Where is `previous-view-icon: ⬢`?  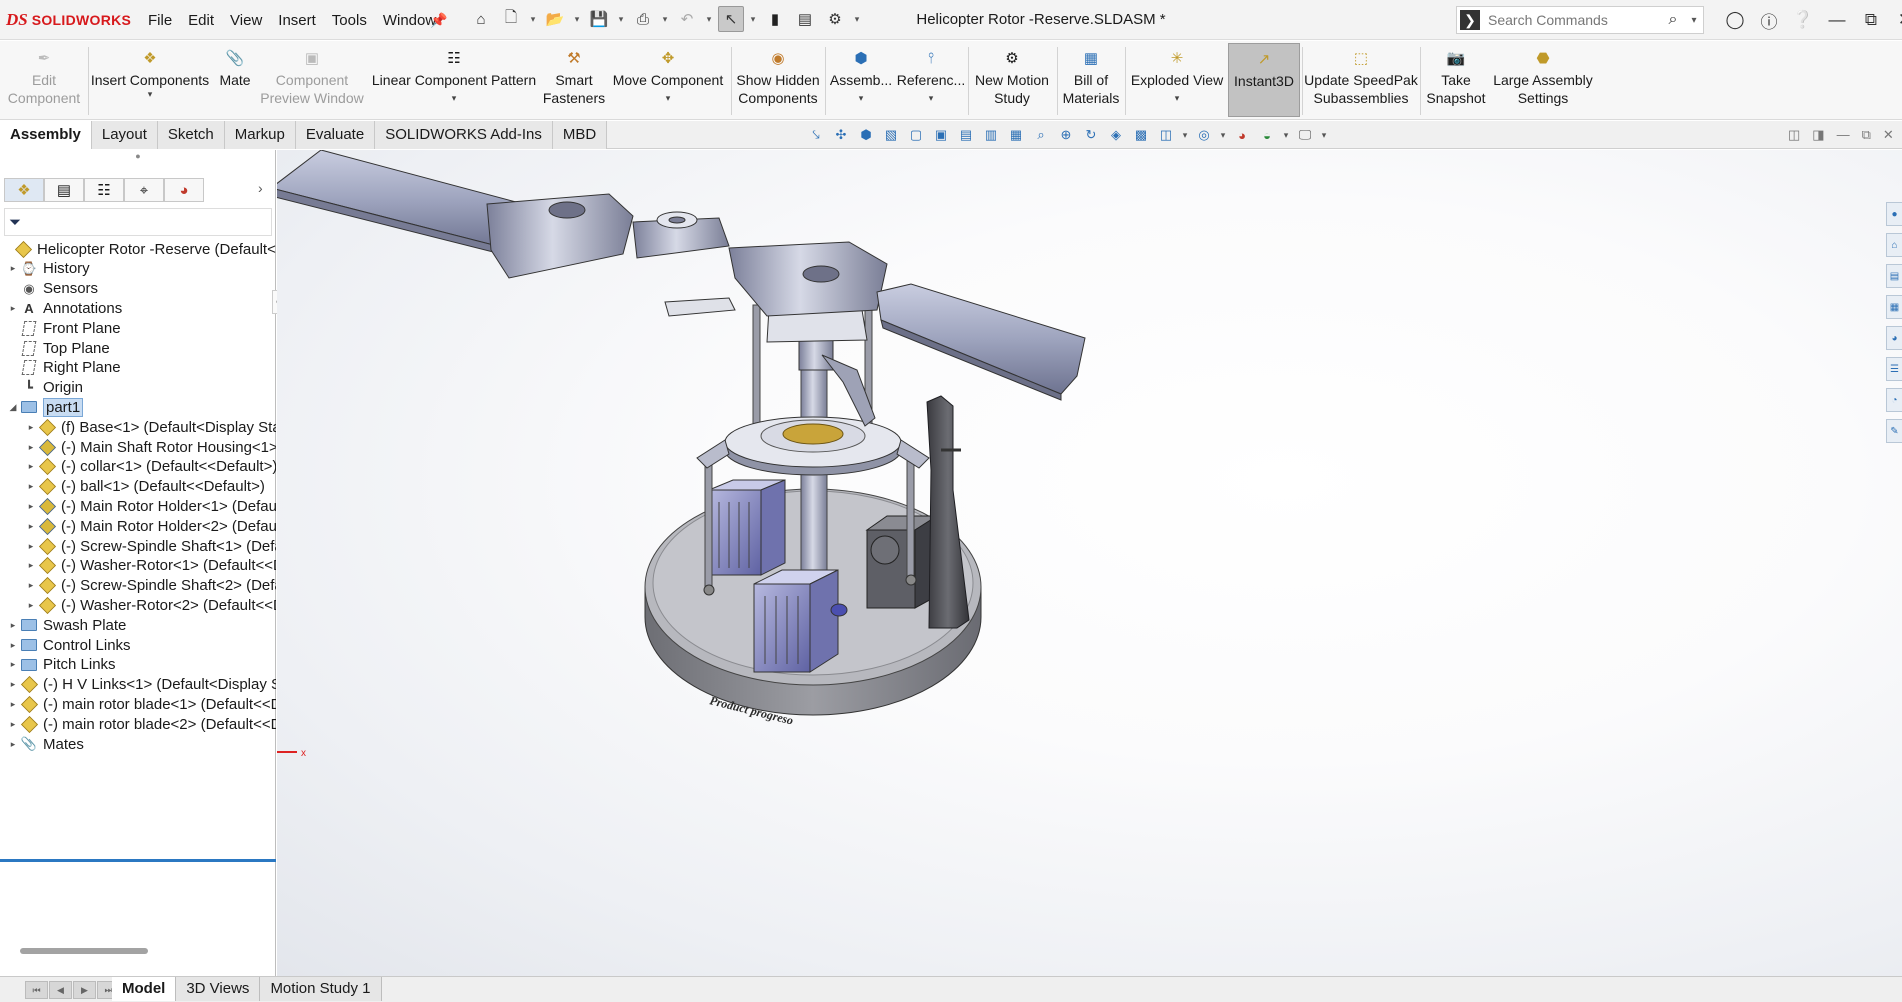 previous-view-icon: ⬢ is located at coordinates (866, 135).